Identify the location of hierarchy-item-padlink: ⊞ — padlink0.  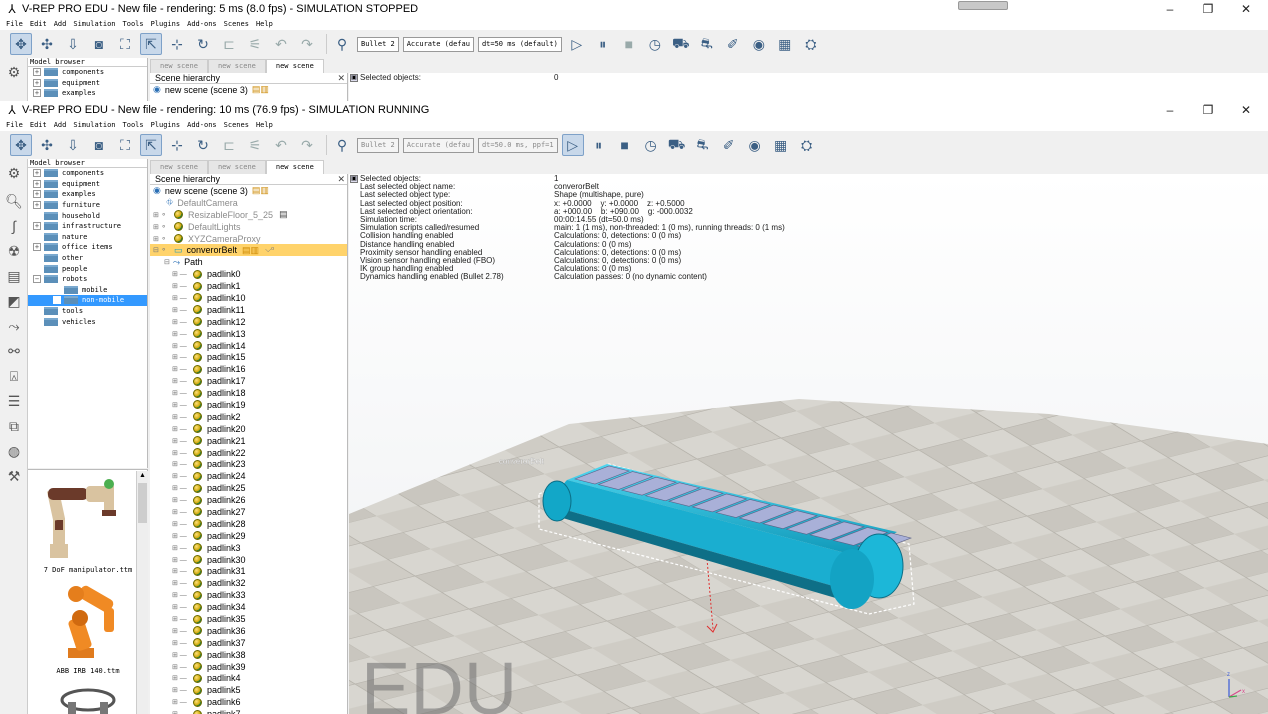
(248, 274).